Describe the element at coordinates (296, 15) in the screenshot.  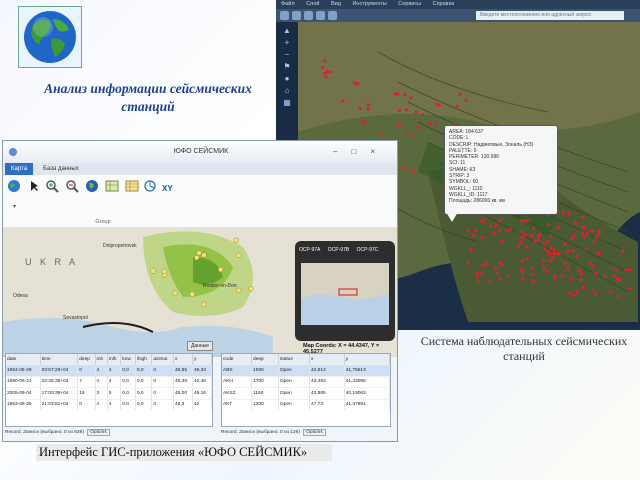
I see `forward-icon` at that location.